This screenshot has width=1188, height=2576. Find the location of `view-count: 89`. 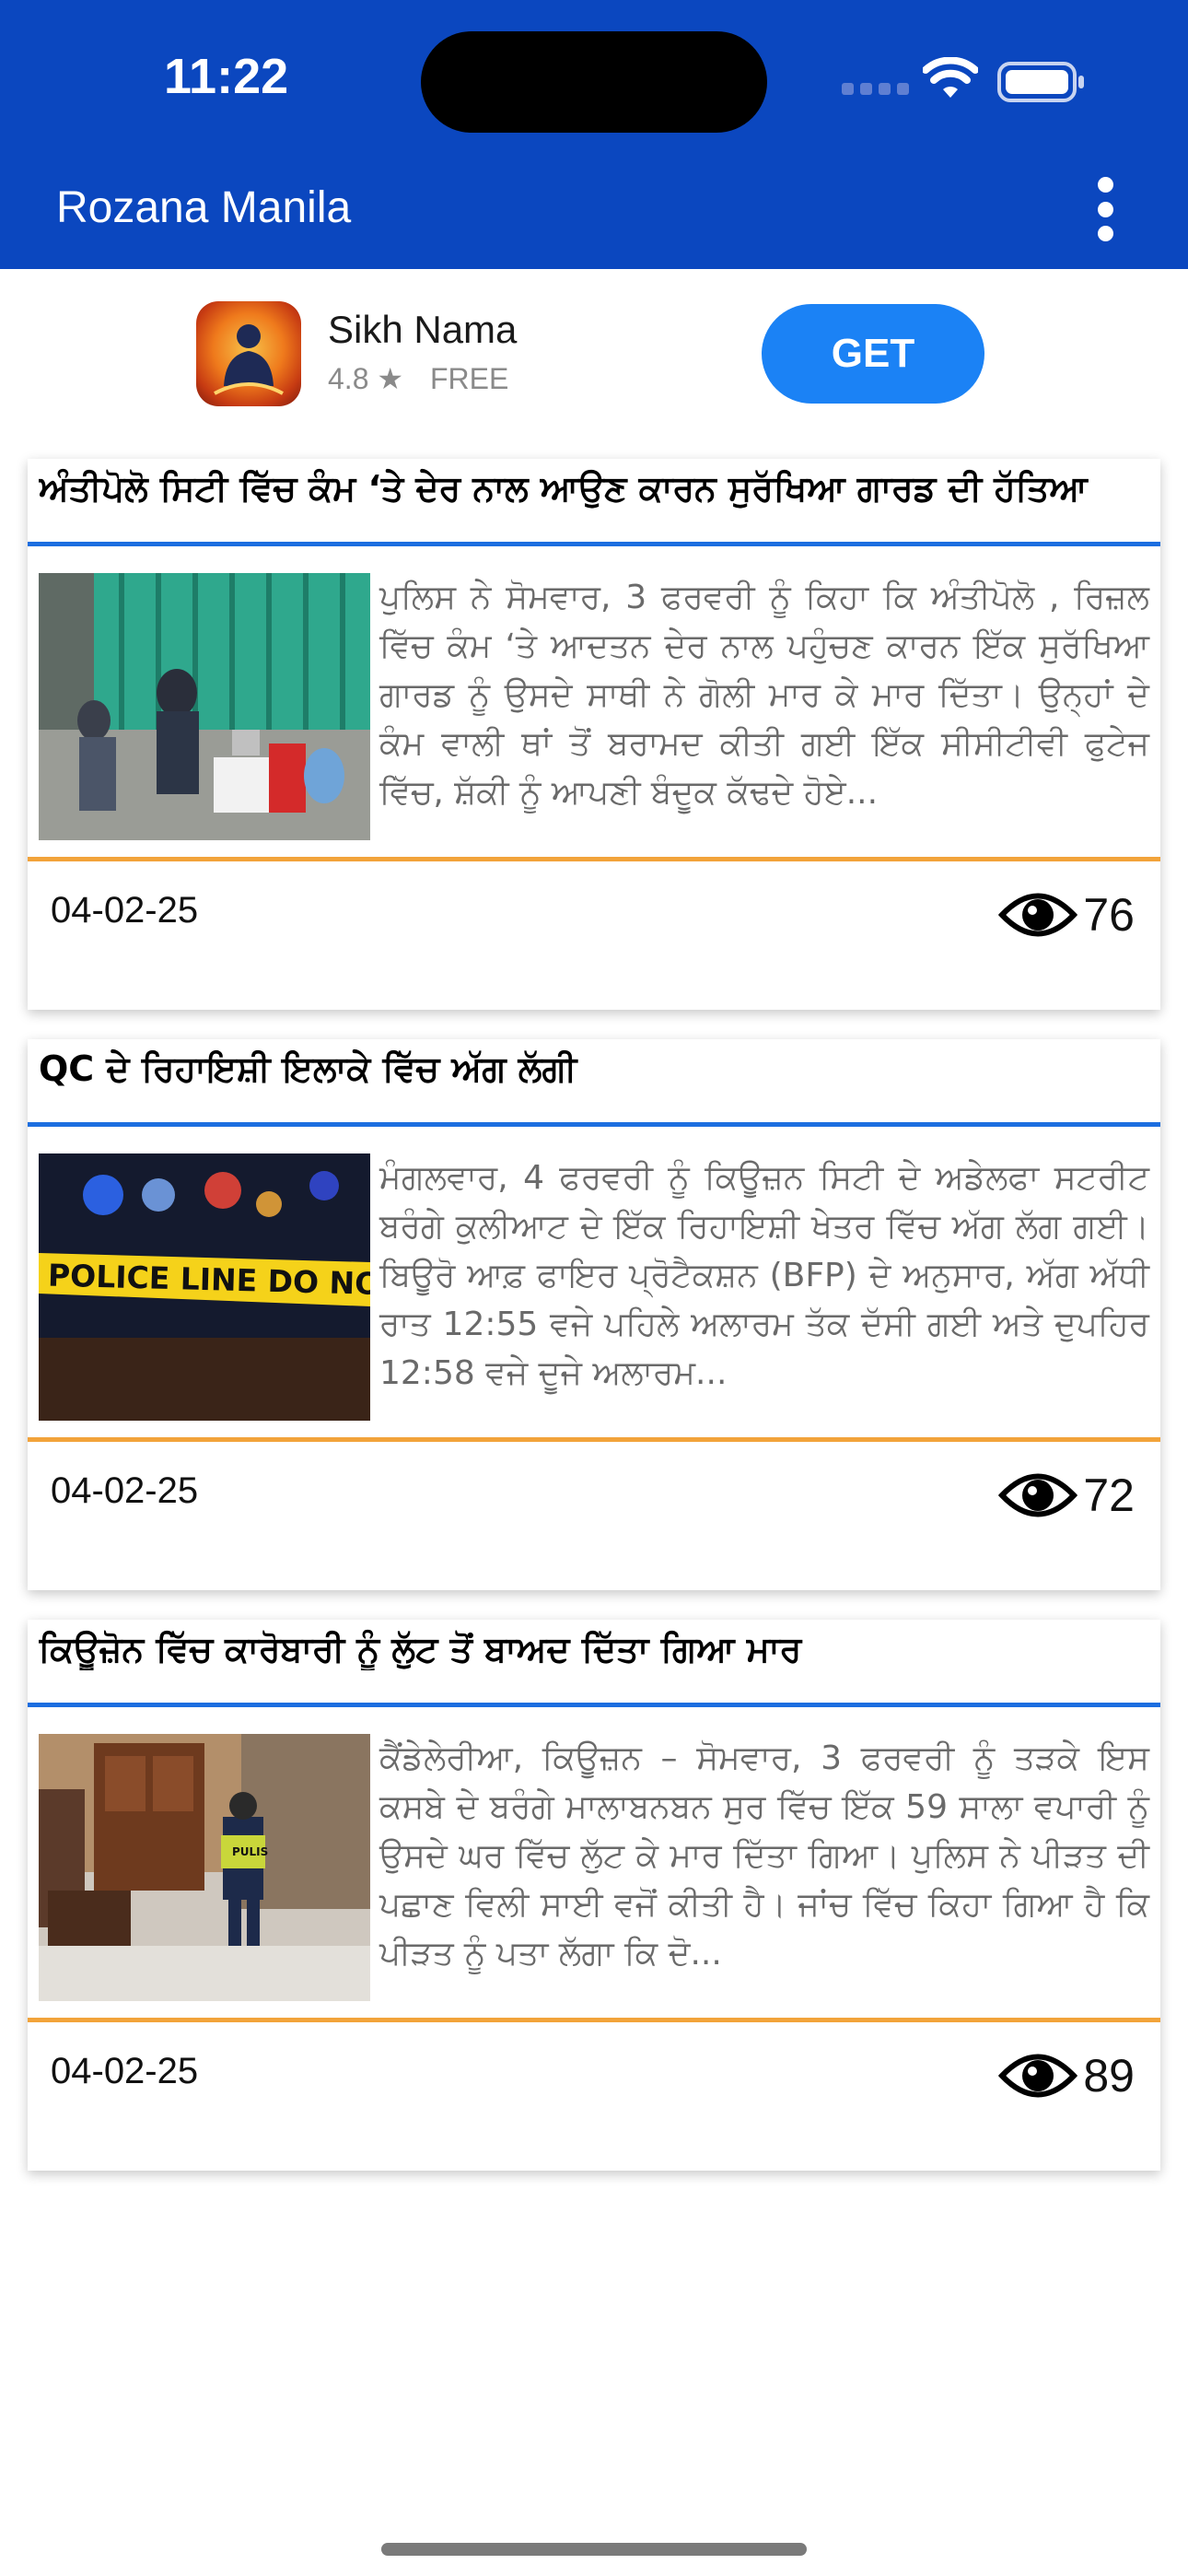

view-count: 89 is located at coordinates (1109, 2076).